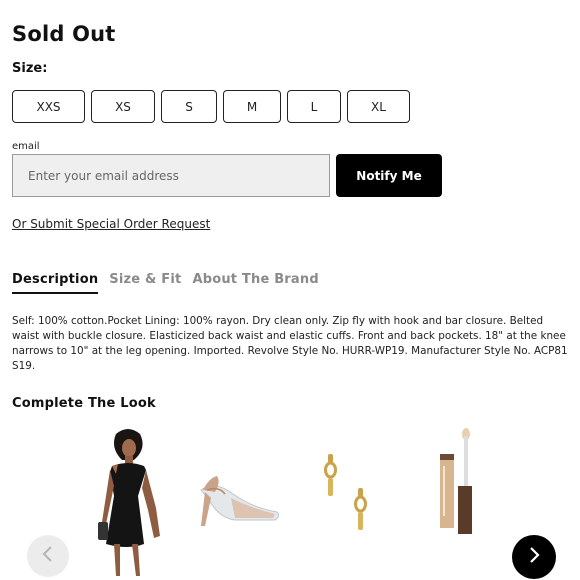 The image size is (580, 580). I want to click on carousel-next-button, so click(534, 557).